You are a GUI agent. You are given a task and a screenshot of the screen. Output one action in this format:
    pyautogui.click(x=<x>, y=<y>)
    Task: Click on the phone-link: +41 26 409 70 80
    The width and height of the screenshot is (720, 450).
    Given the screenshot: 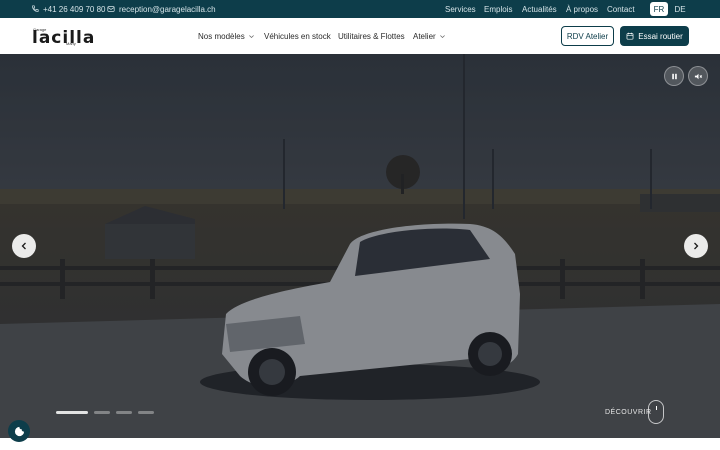 What is the action you would take?
    pyautogui.click(x=68, y=9)
    